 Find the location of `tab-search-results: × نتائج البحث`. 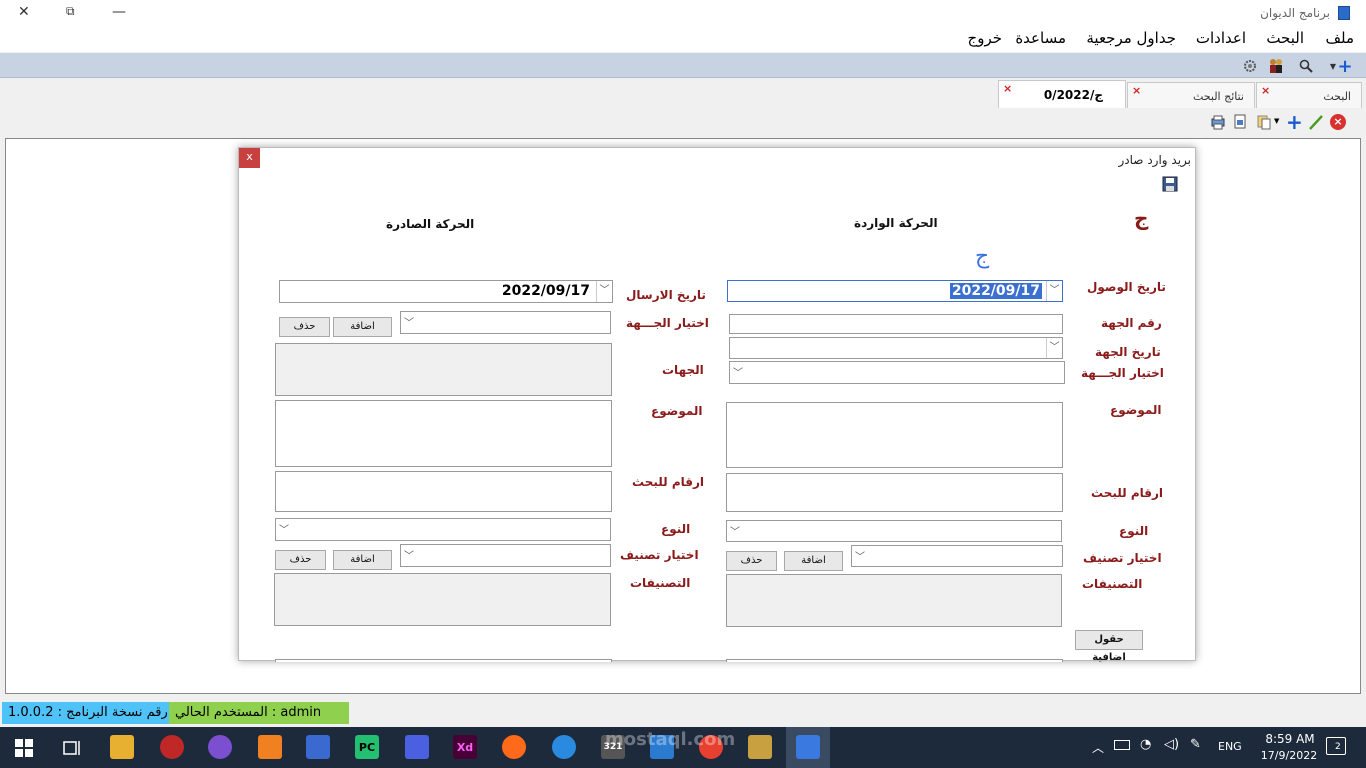

tab-search-results: × نتائج البحث is located at coordinates (1191, 95).